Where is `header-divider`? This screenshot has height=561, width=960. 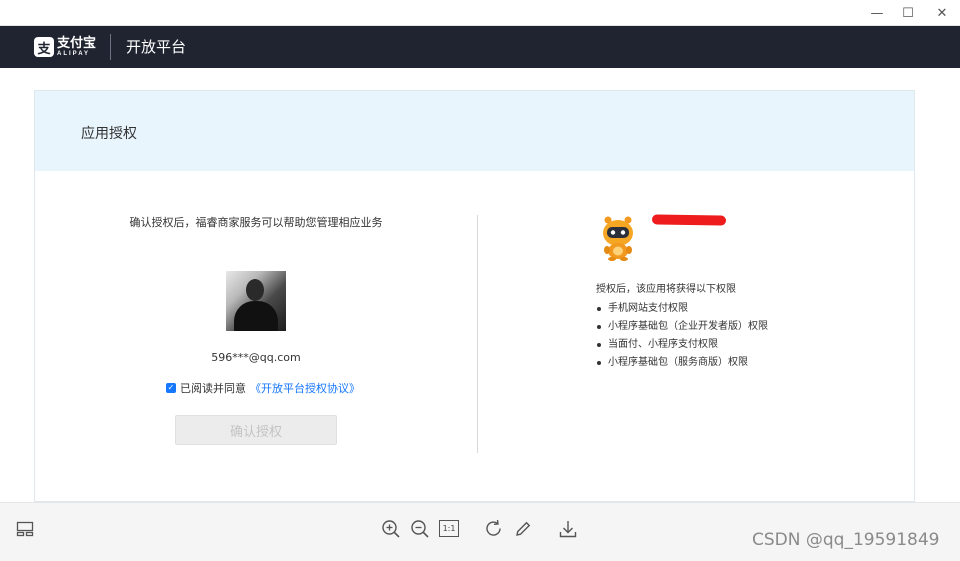 header-divider is located at coordinates (110, 47).